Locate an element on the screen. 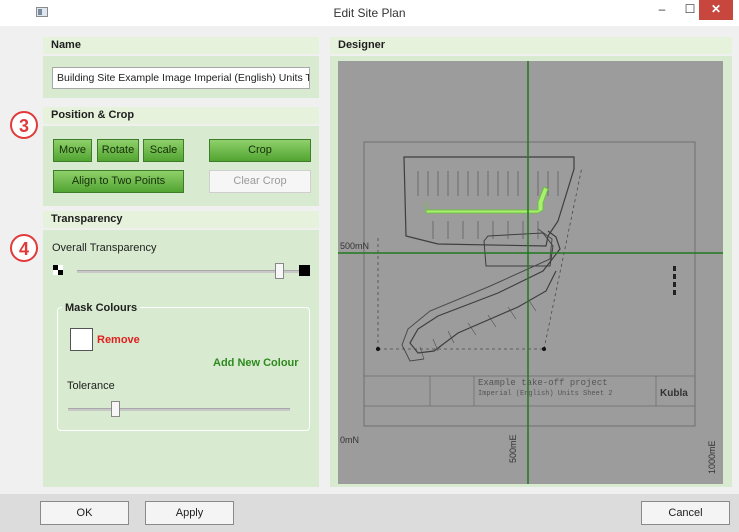  tolerance-slider-thumb is located at coordinates (115, 409).